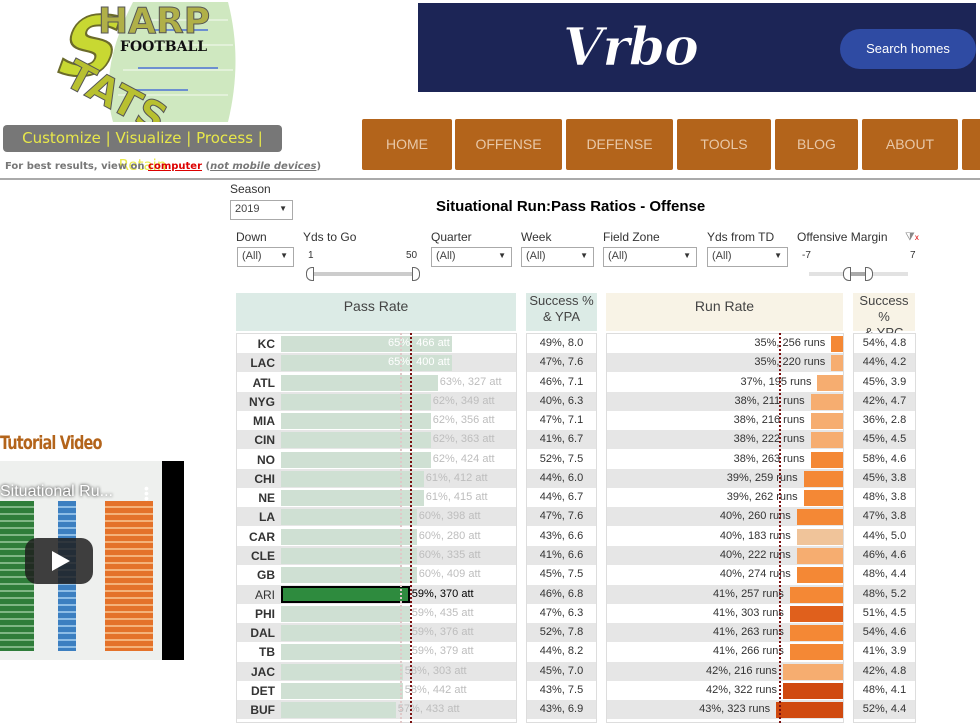 The width and height of the screenshot is (980, 723). What do you see at coordinates (376, 363) in the screenshot?
I see `pass-row: LAC 65%, 400 att` at bounding box center [376, 363].